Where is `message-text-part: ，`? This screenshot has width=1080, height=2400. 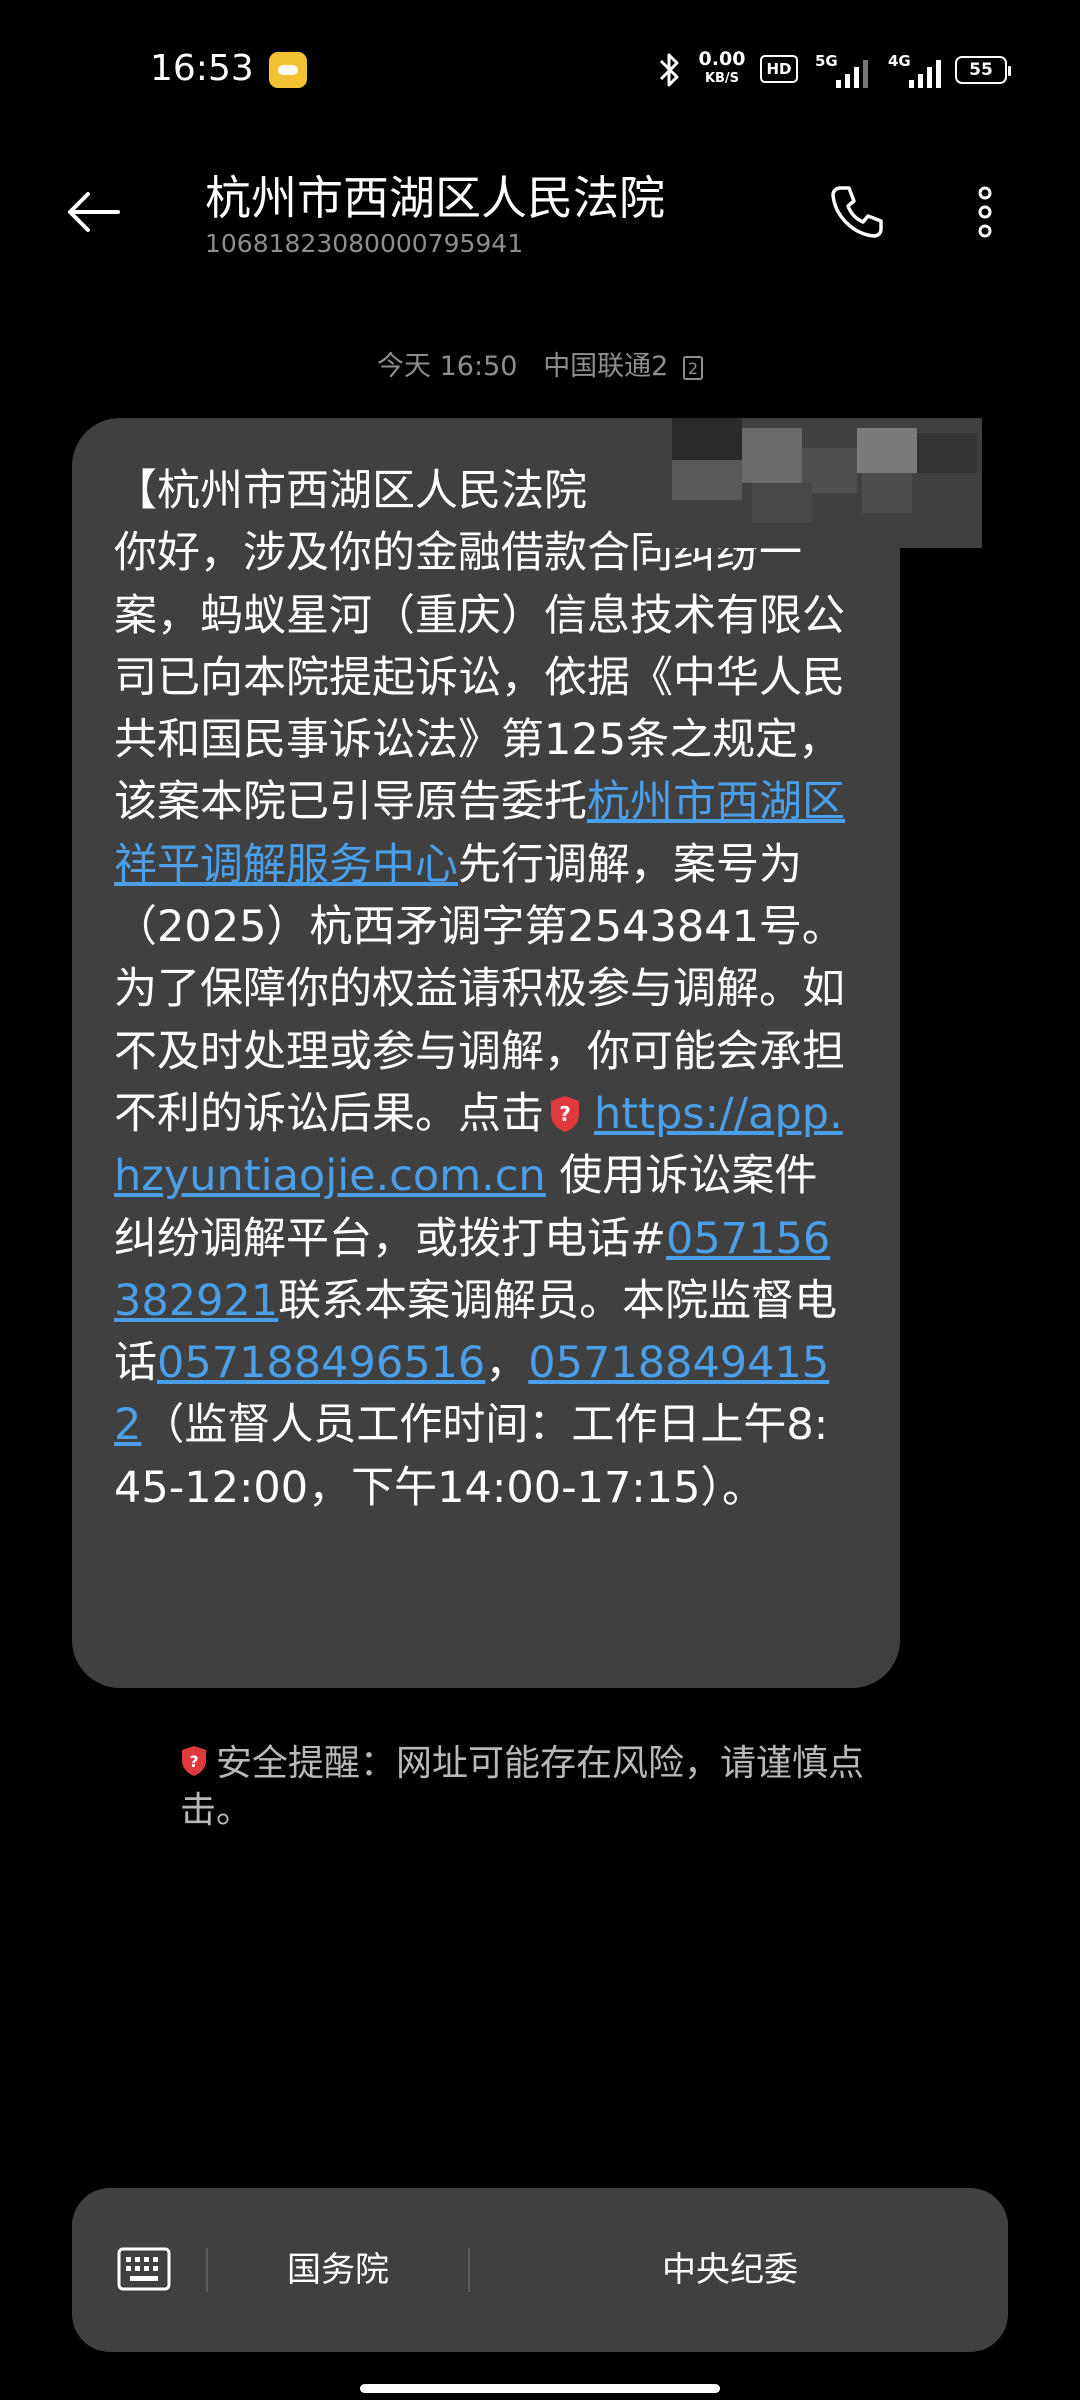
message-text-part: ， is located at coordinates (507, 1363).